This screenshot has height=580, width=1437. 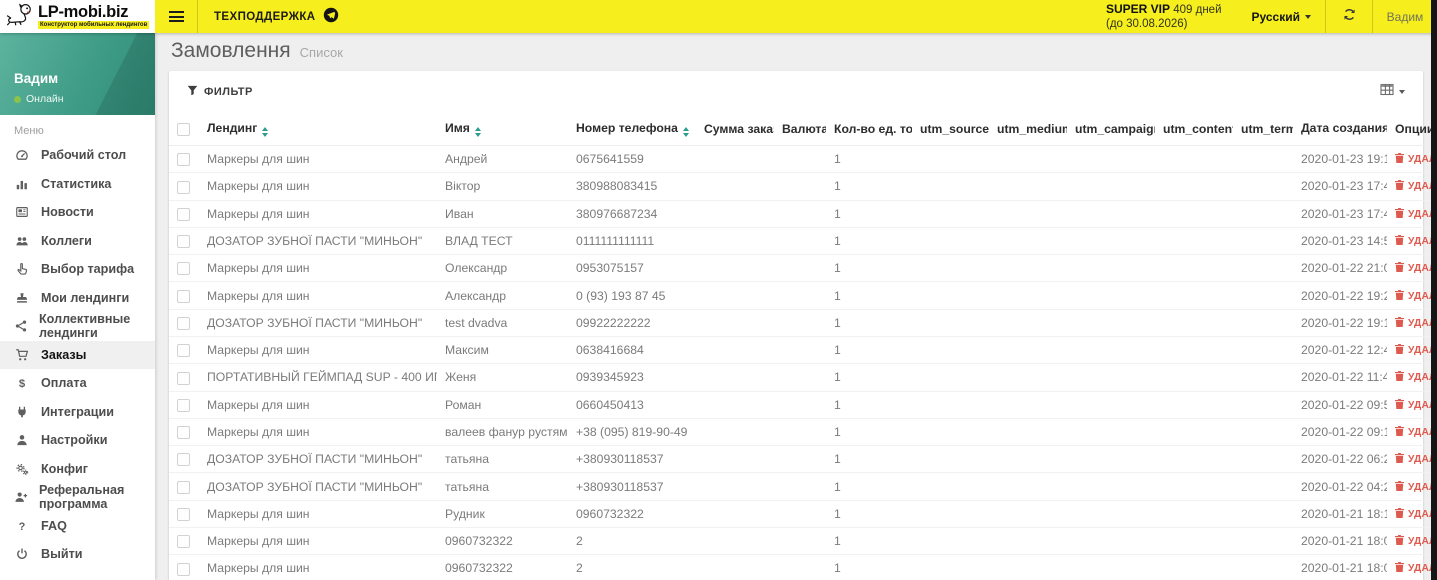 I want to click on sidebar-item-collective-landings: Коллективные лендинги, so click(x=77, y=326).